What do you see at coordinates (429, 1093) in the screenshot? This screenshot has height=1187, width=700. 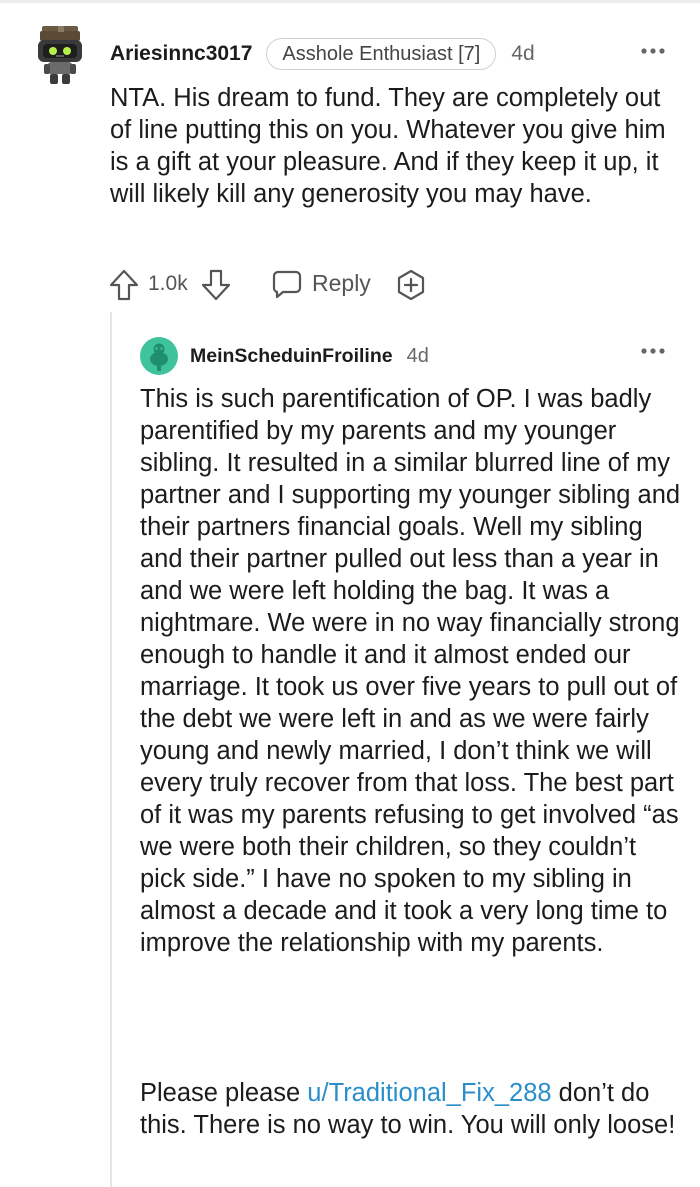 I see `user-mention-link: u/Traditional_Fix_288` at bounding box center [429, 1093].